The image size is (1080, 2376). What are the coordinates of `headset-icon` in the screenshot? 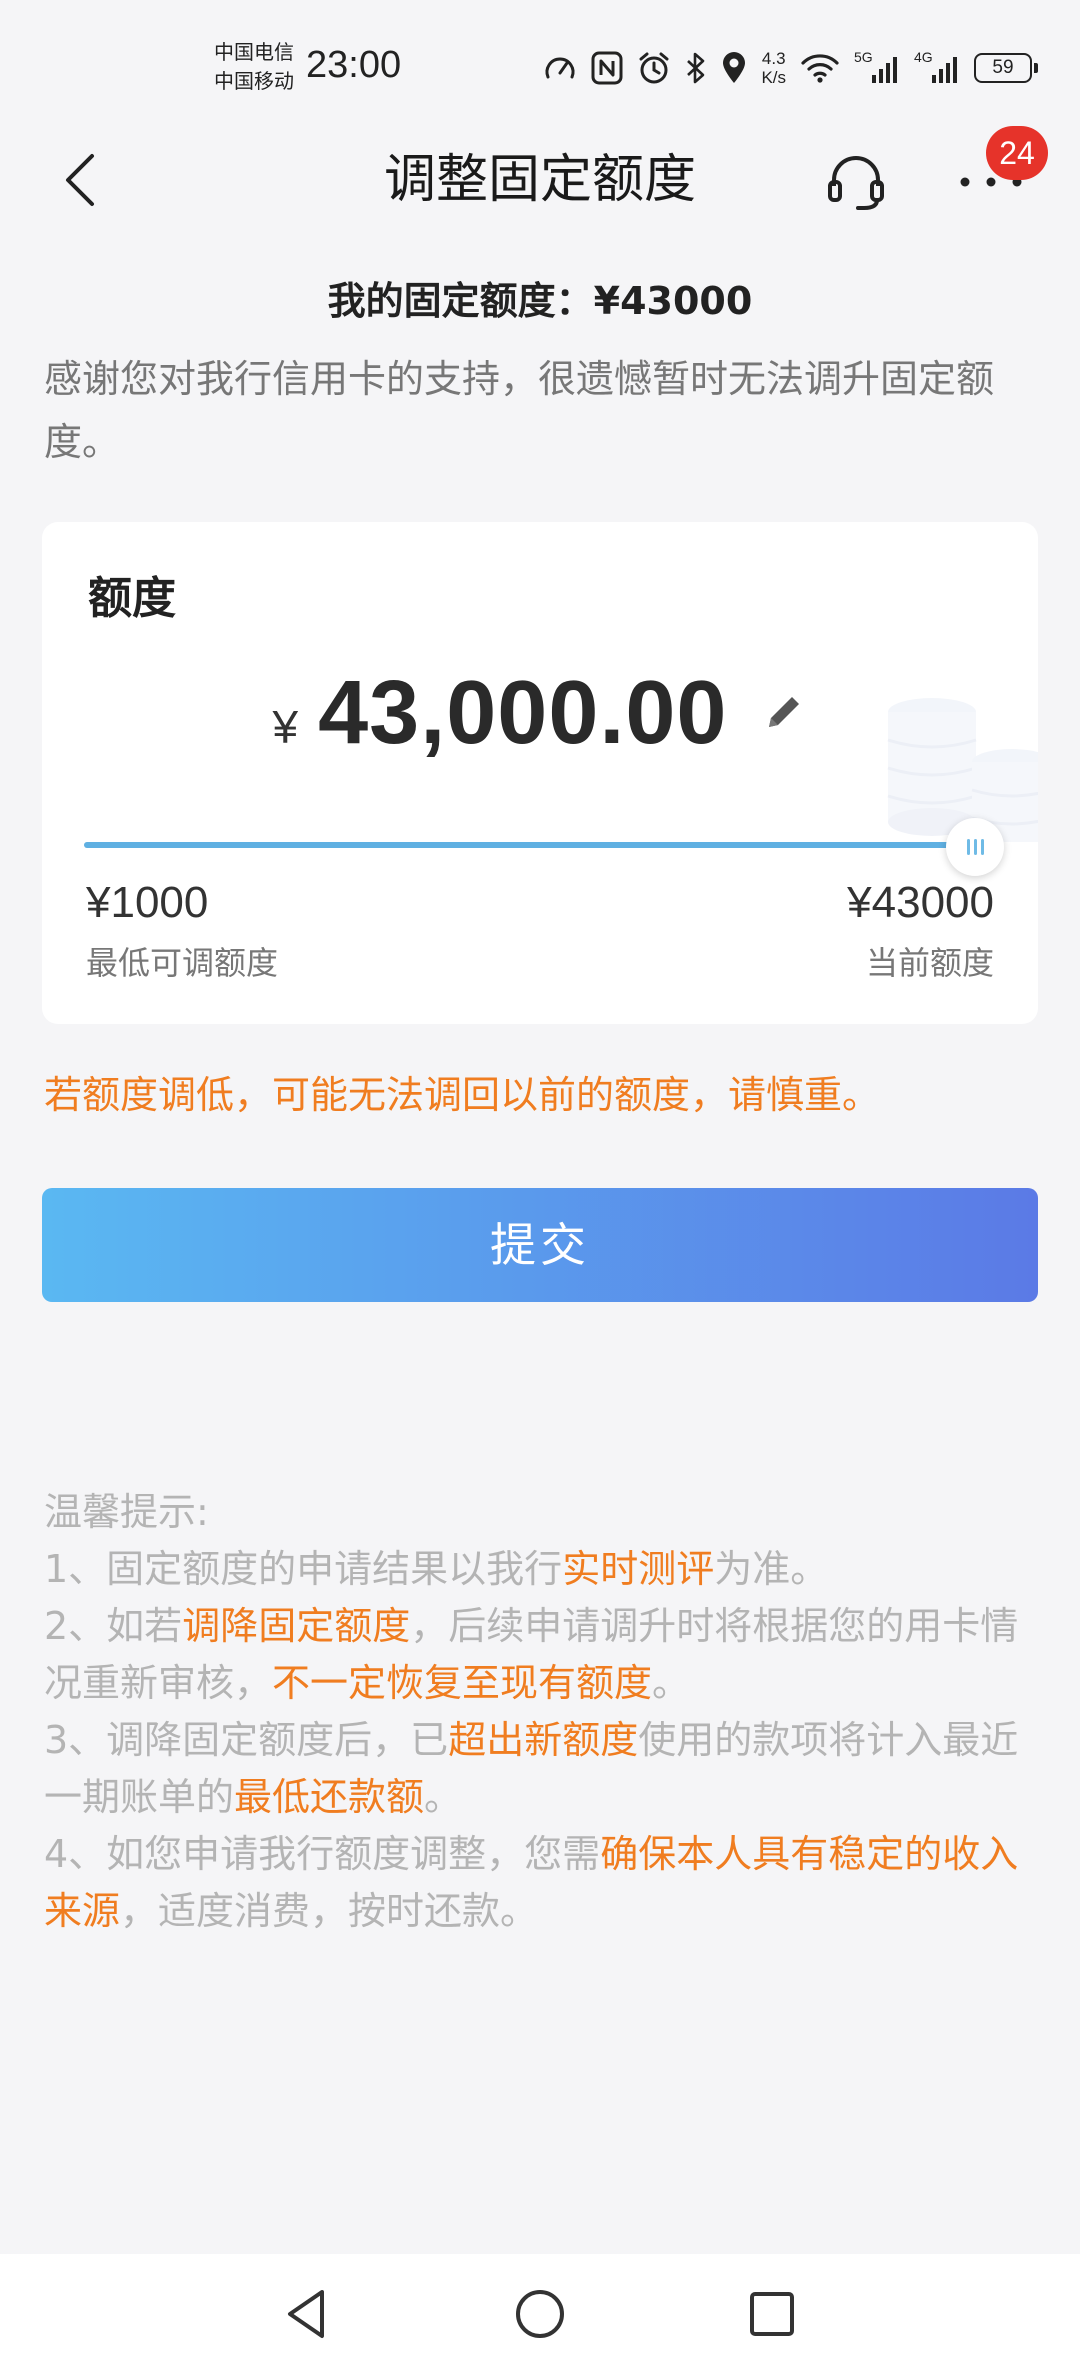 It's located at (856, 183).